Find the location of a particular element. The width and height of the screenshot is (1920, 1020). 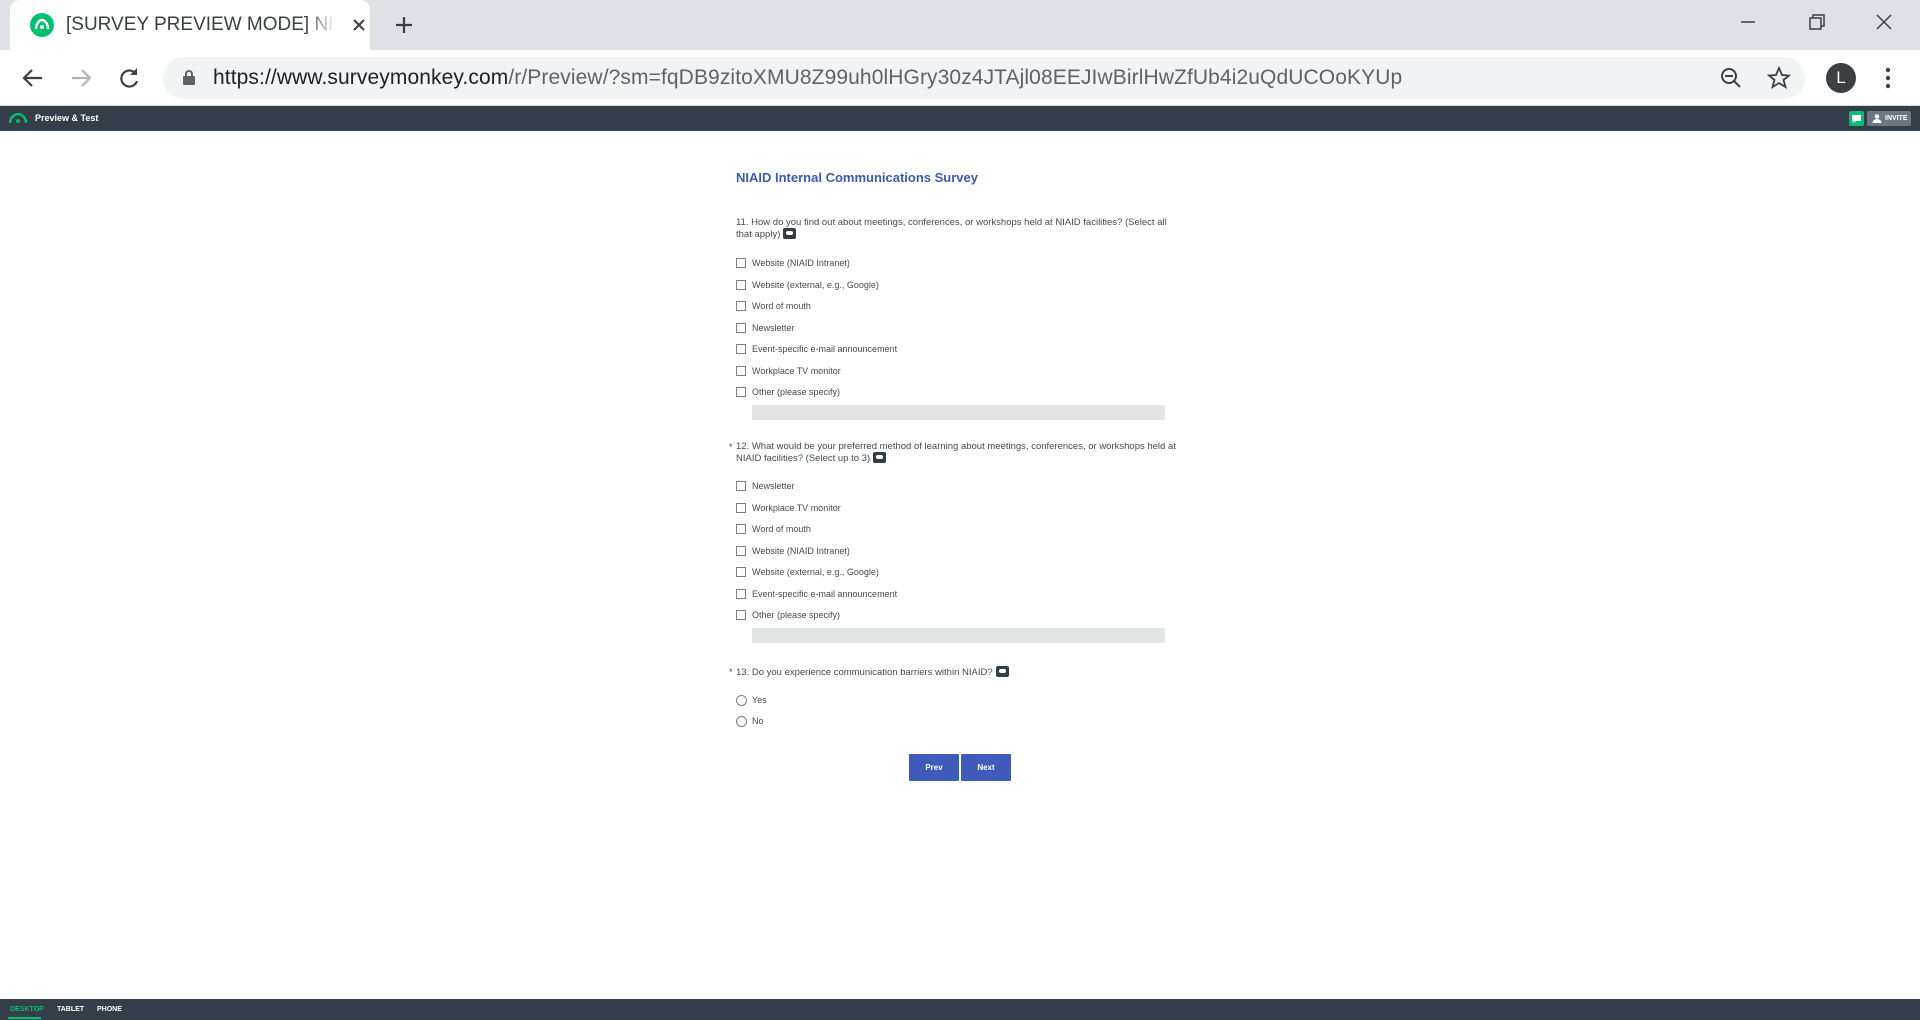

surveymonkey-favicon-icon is located at coordinates (42, 25).